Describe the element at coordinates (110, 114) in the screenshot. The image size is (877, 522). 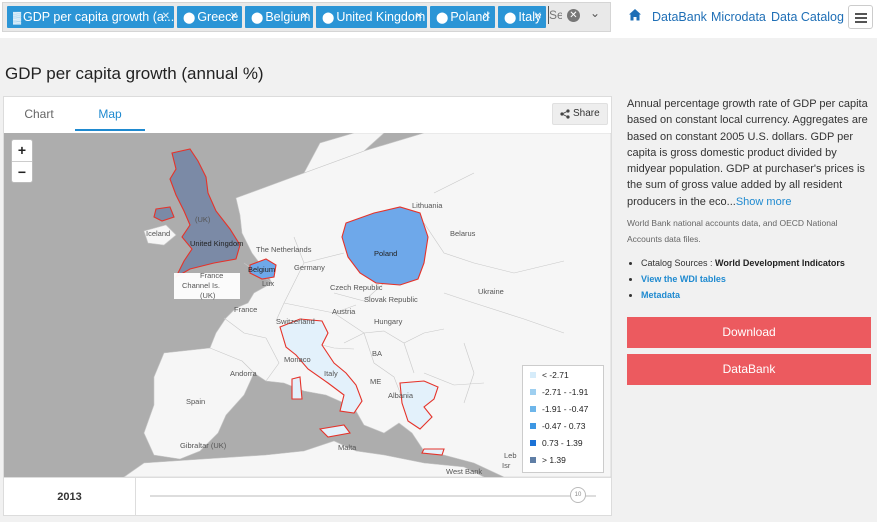
I see `tab-map: Map` at that location.